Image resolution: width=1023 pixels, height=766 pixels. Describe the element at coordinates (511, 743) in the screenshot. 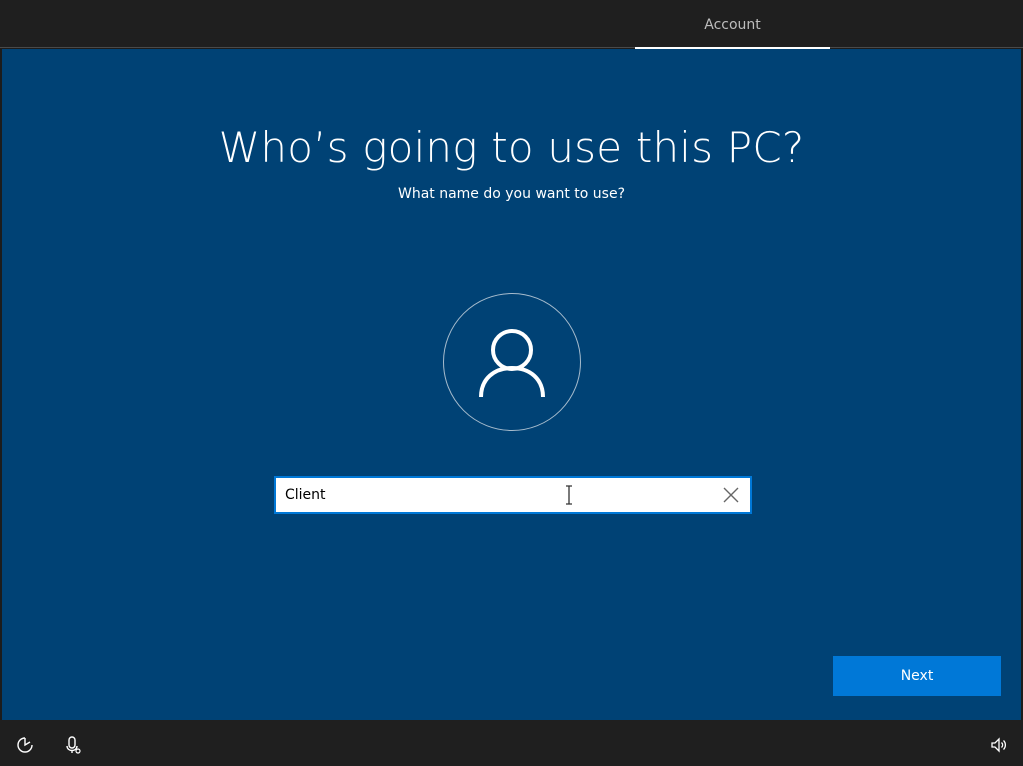

I see `bottom-bar` at that location.